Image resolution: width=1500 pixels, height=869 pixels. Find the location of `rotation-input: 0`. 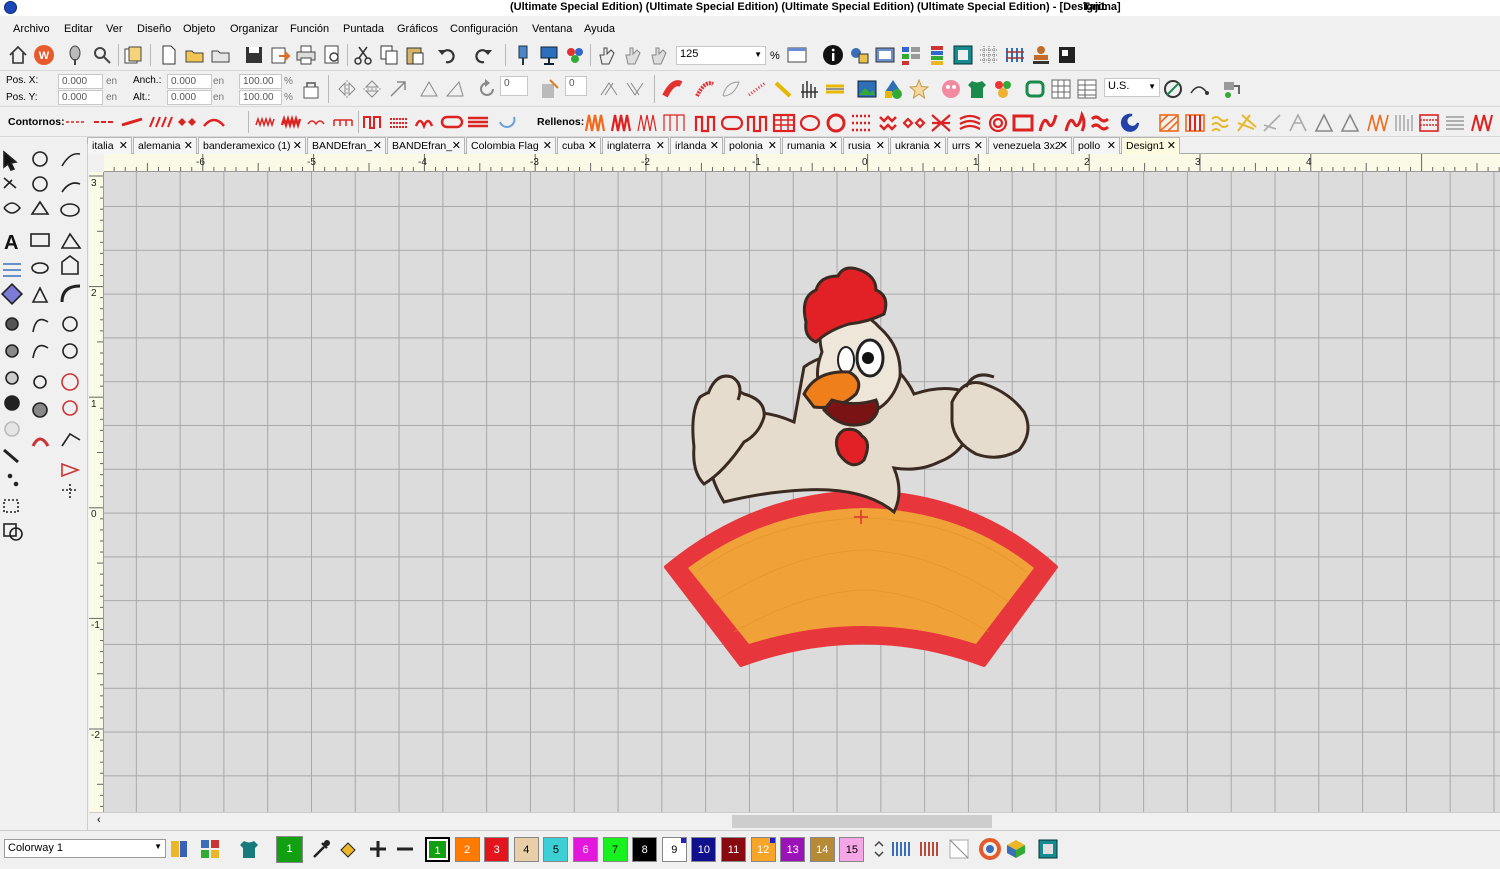

rotation-input: 0 is located at coordinates (514, 86).